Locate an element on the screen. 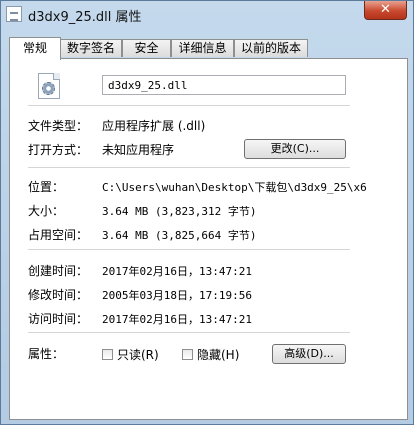 Image resolution: width=414 pixels, height=425 pixels. disk-size-value: 3.64 MB (3,825,664 字节) is located at coordinates (179, 235).